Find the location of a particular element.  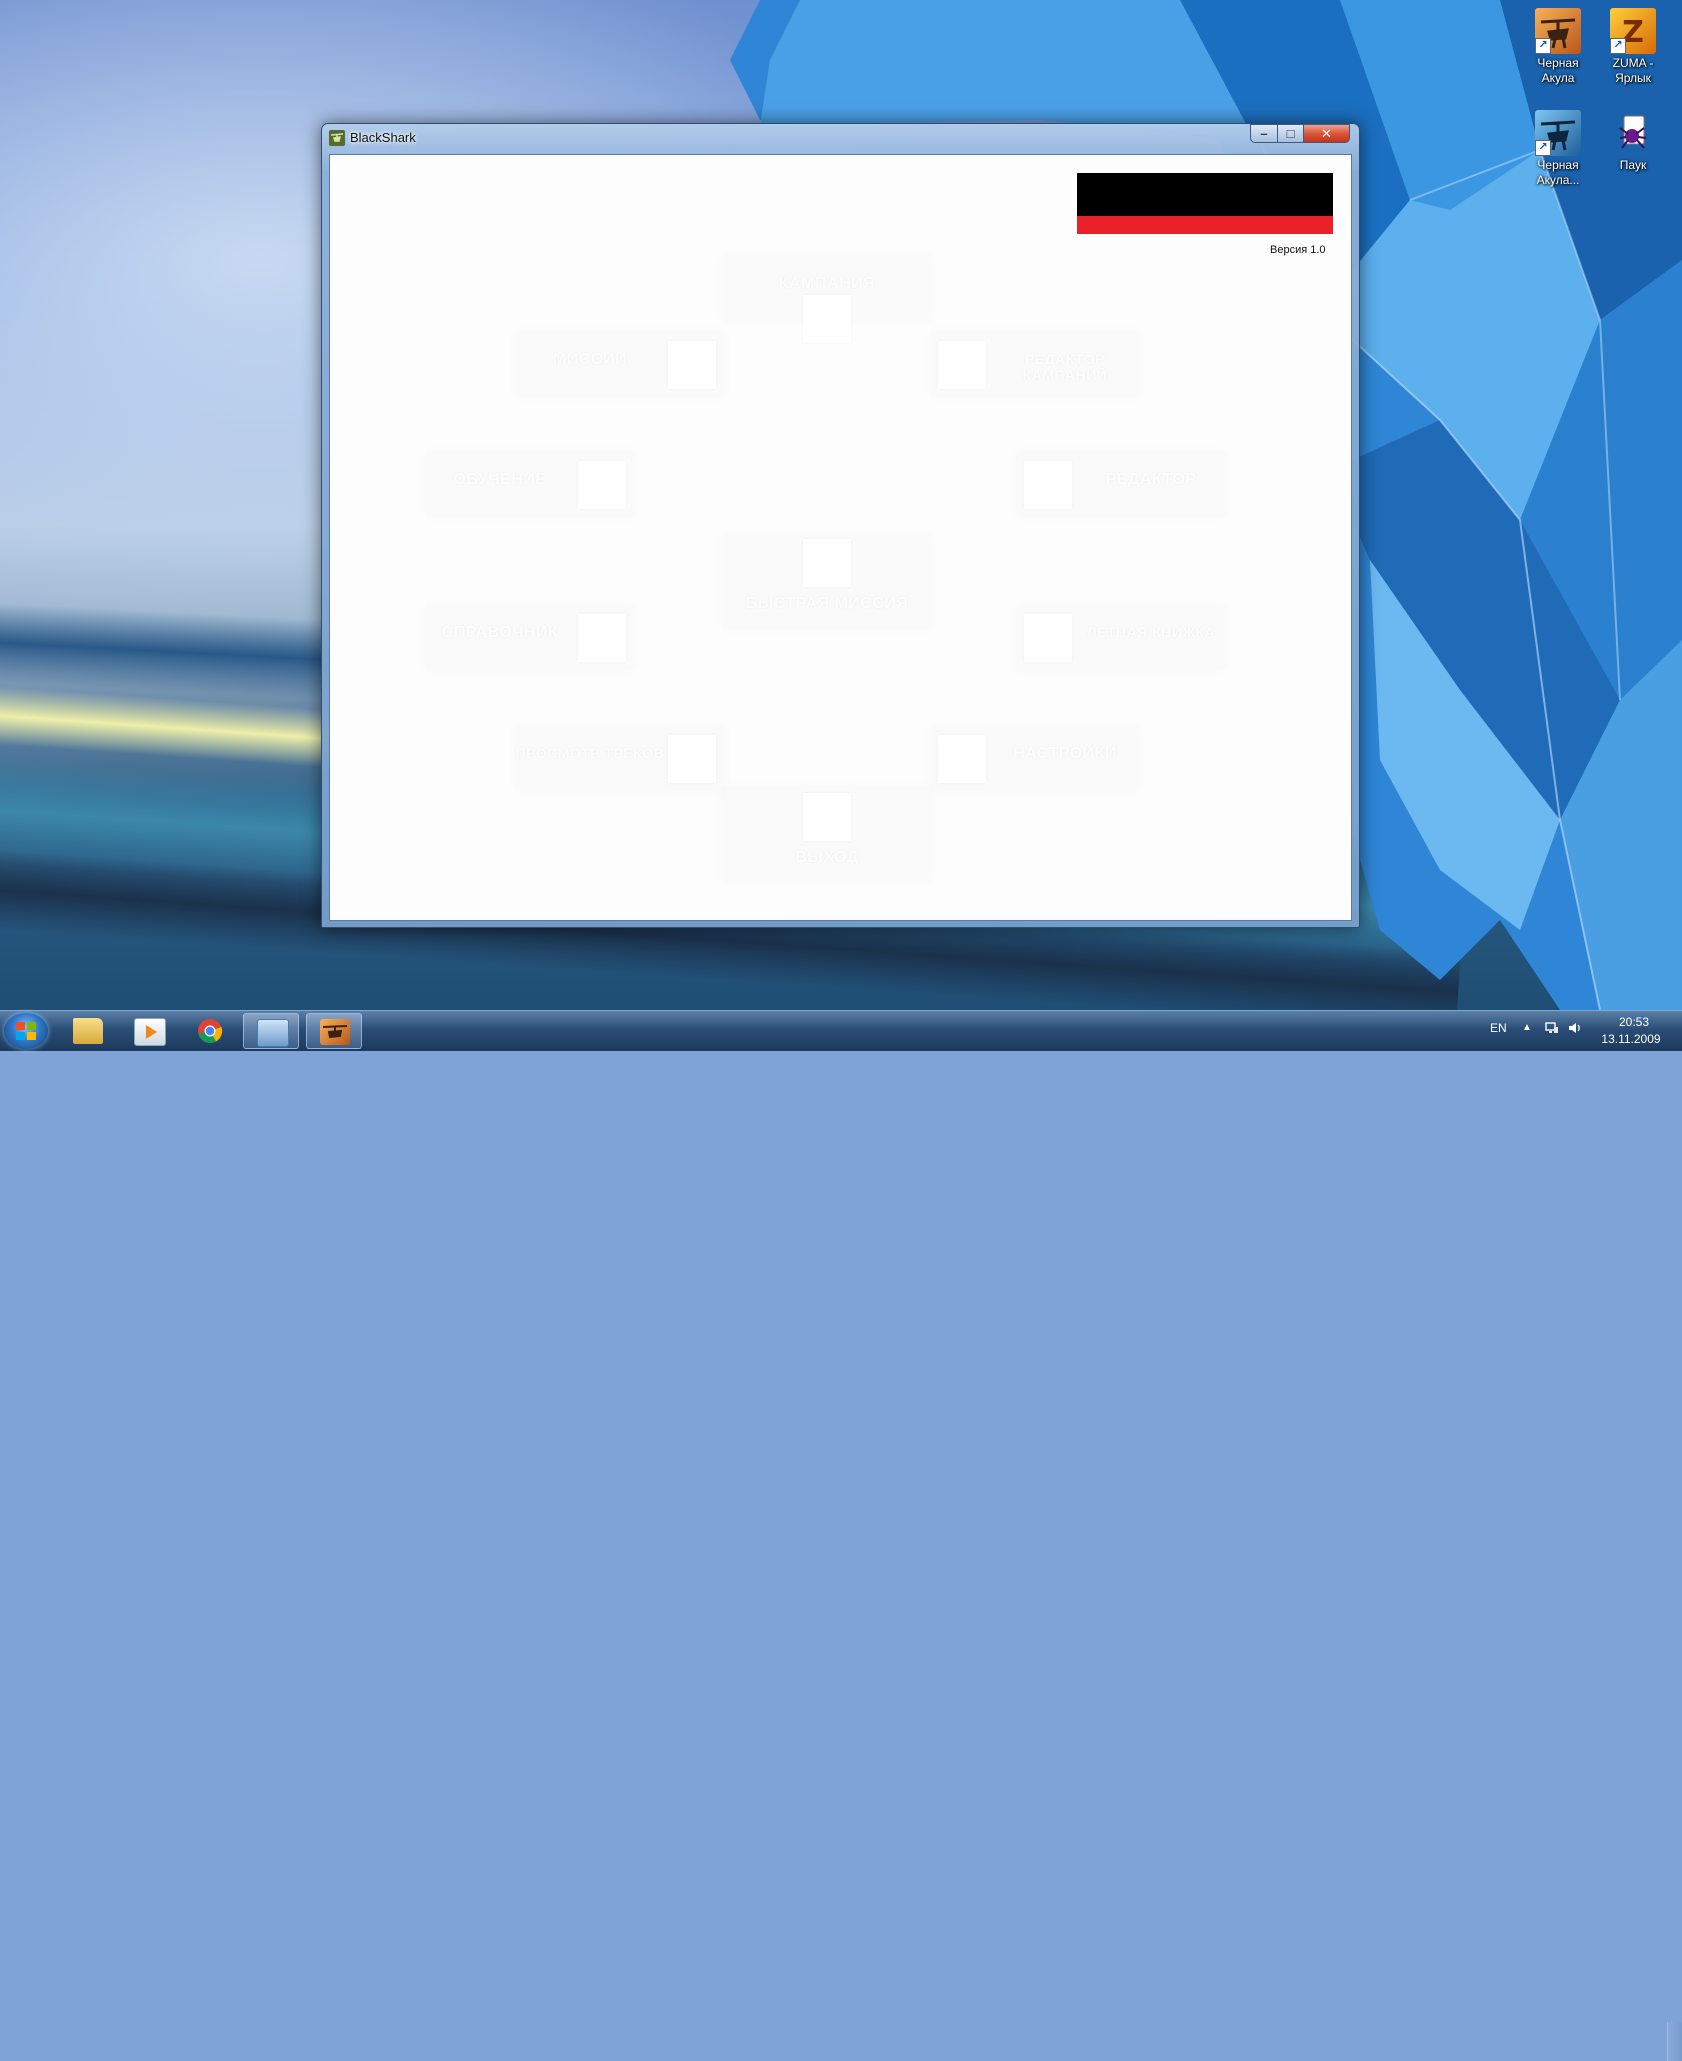

game-logo is located at coordinates (1205, 203).